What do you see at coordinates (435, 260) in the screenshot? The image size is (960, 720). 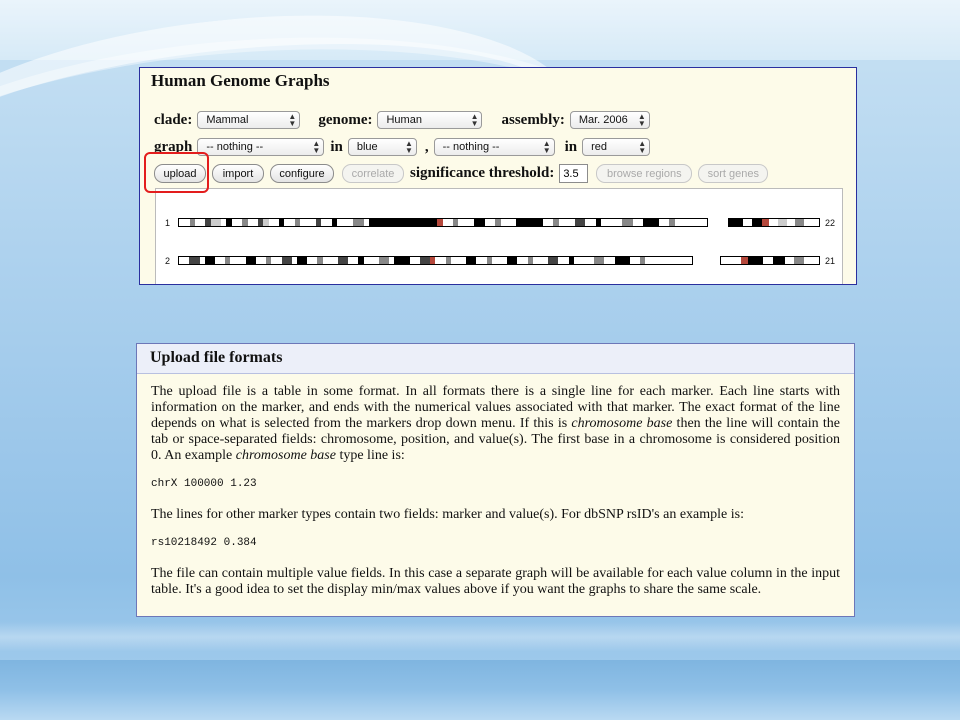 I see `chromosome-2-ideogram` at bounding box center [435, 260].